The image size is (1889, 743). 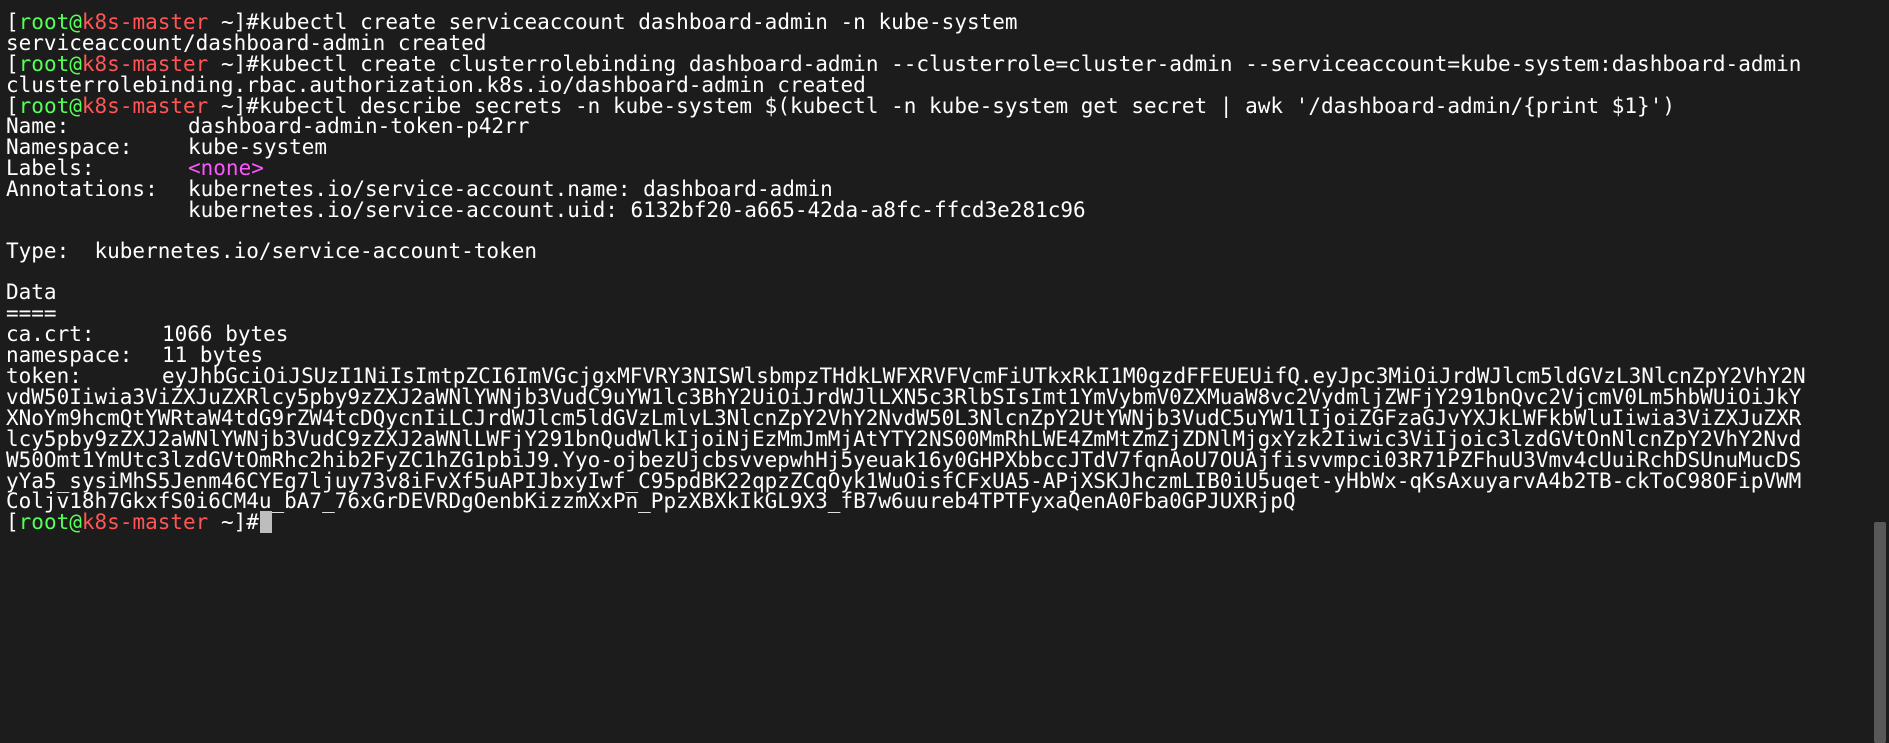 I want to click on prompt-symbol: #, so click(x=252, y=522).